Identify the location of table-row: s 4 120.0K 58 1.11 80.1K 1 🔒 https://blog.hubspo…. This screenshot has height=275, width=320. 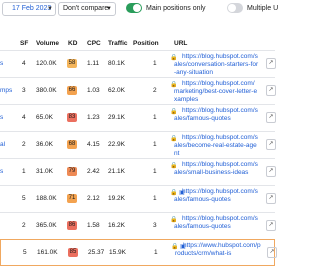
(138, 63).